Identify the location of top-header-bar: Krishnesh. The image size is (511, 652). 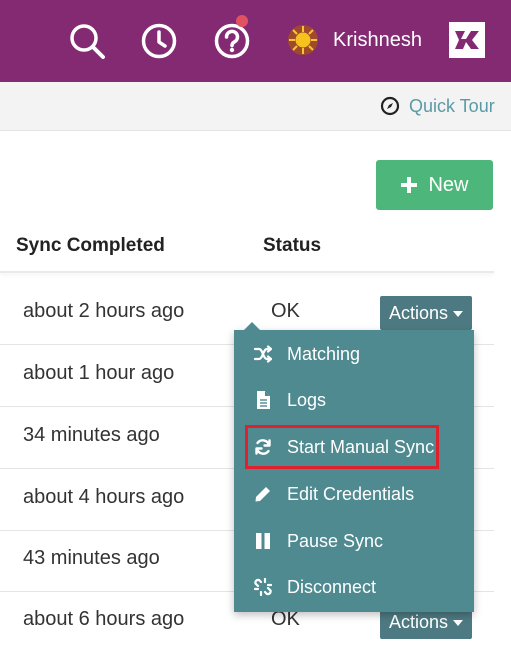
(255, 41).